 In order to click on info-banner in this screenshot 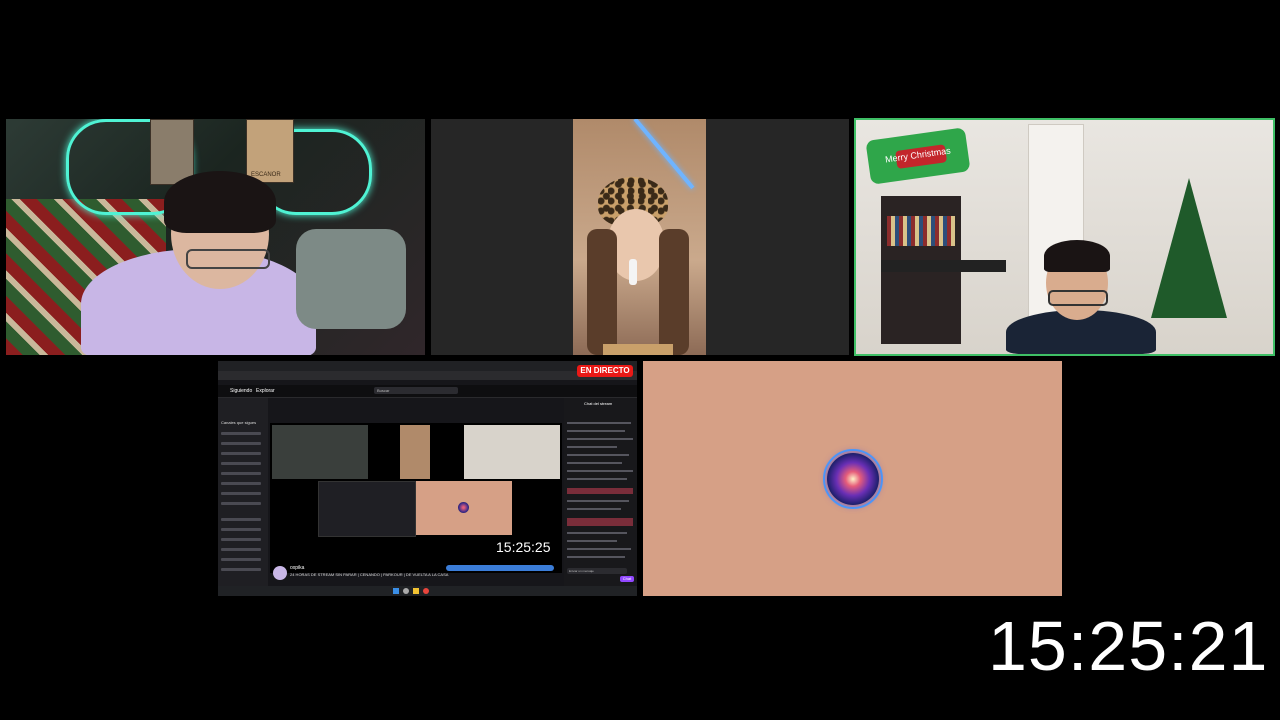, I will do `click(500, 568)`.